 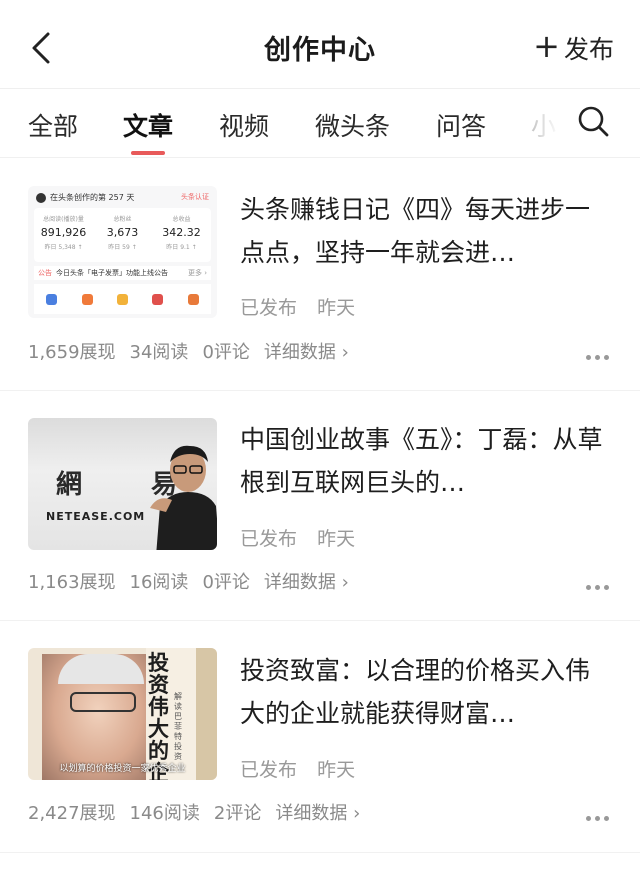 I want to click on tab-bar: 全部 文章 视频 微头条 问答 小, so click(x=320, y=123).